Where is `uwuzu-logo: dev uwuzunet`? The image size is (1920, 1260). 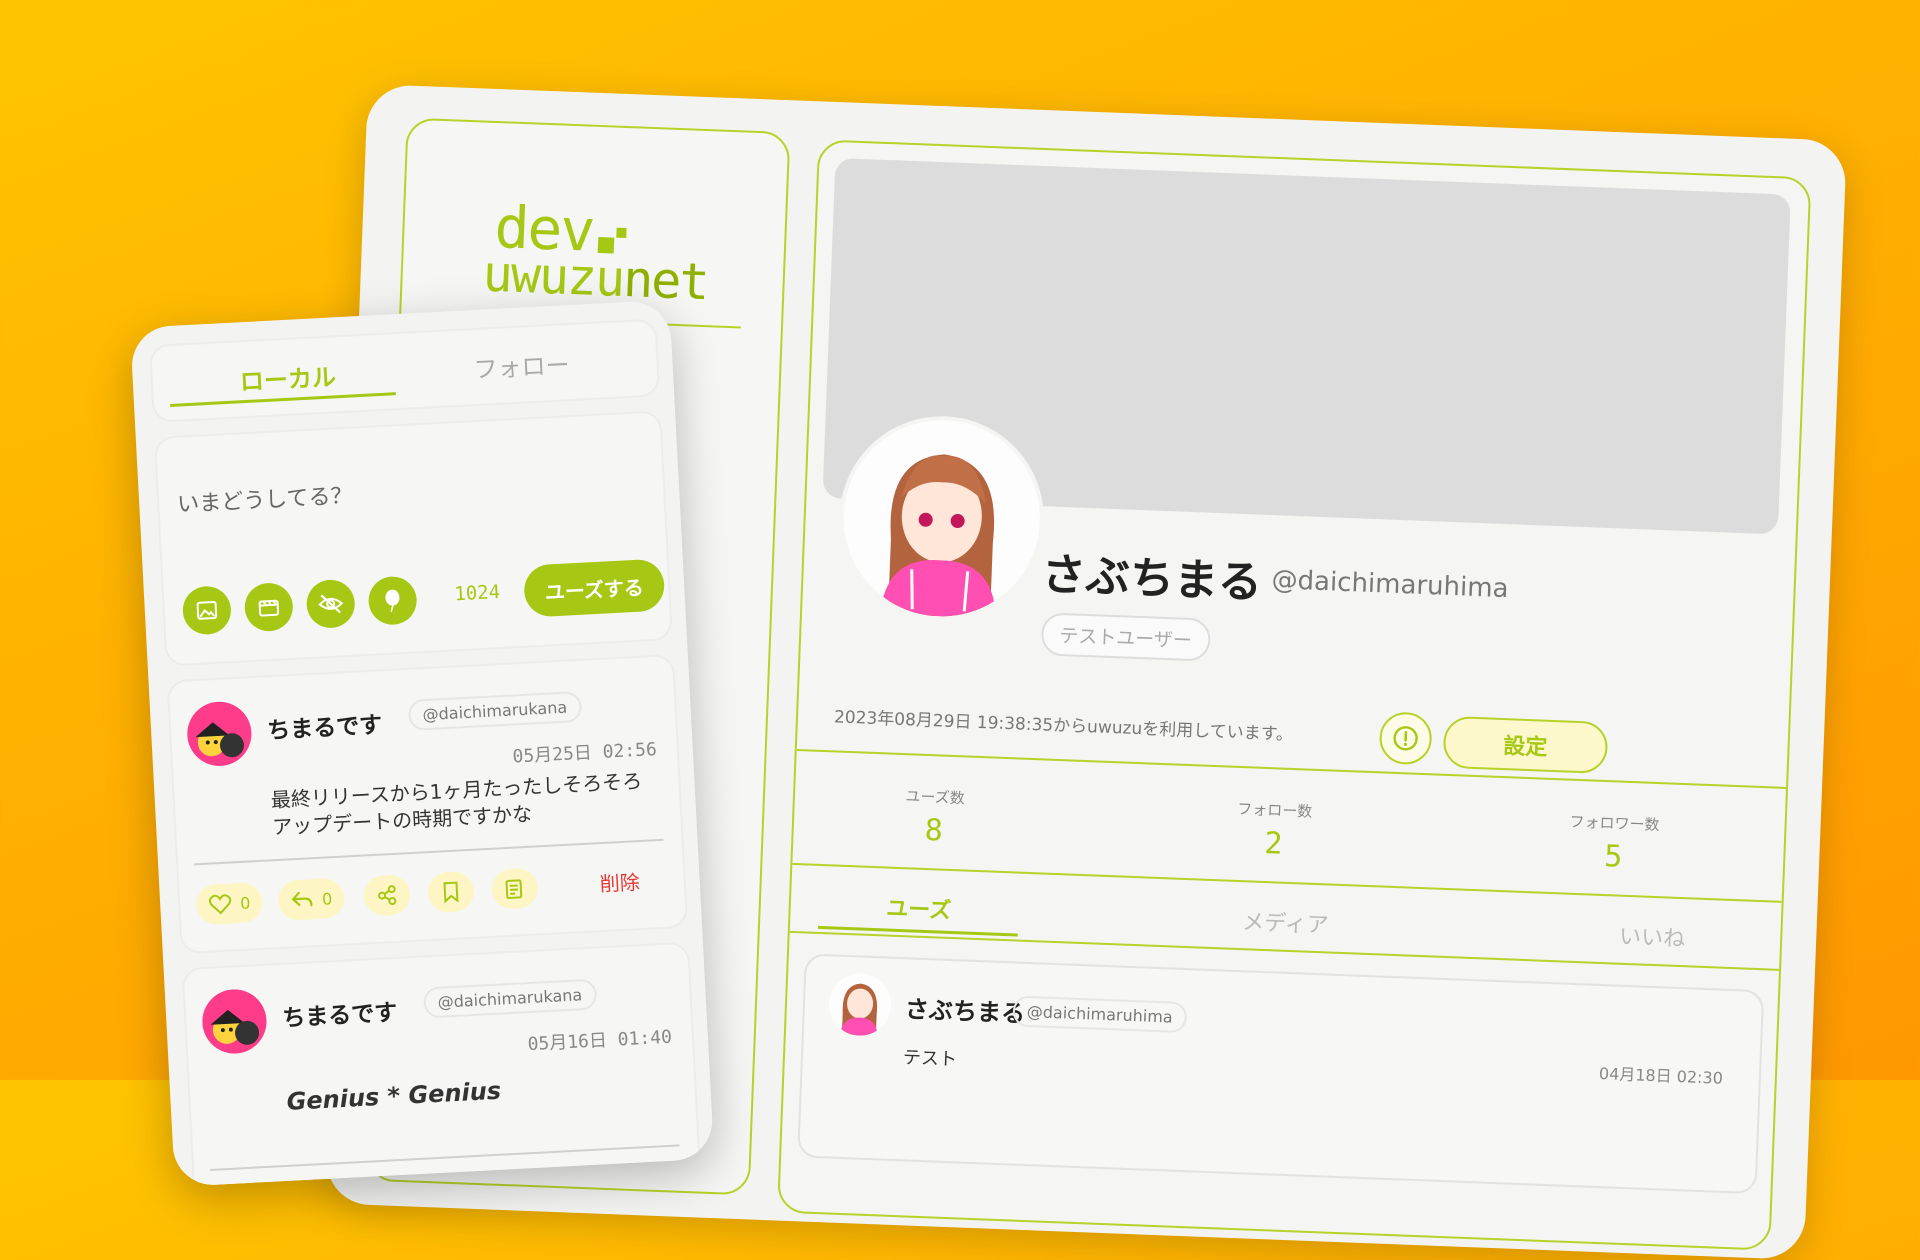 uwuzu-logo: dev uwuzunet is located at coordinates (599, 252).